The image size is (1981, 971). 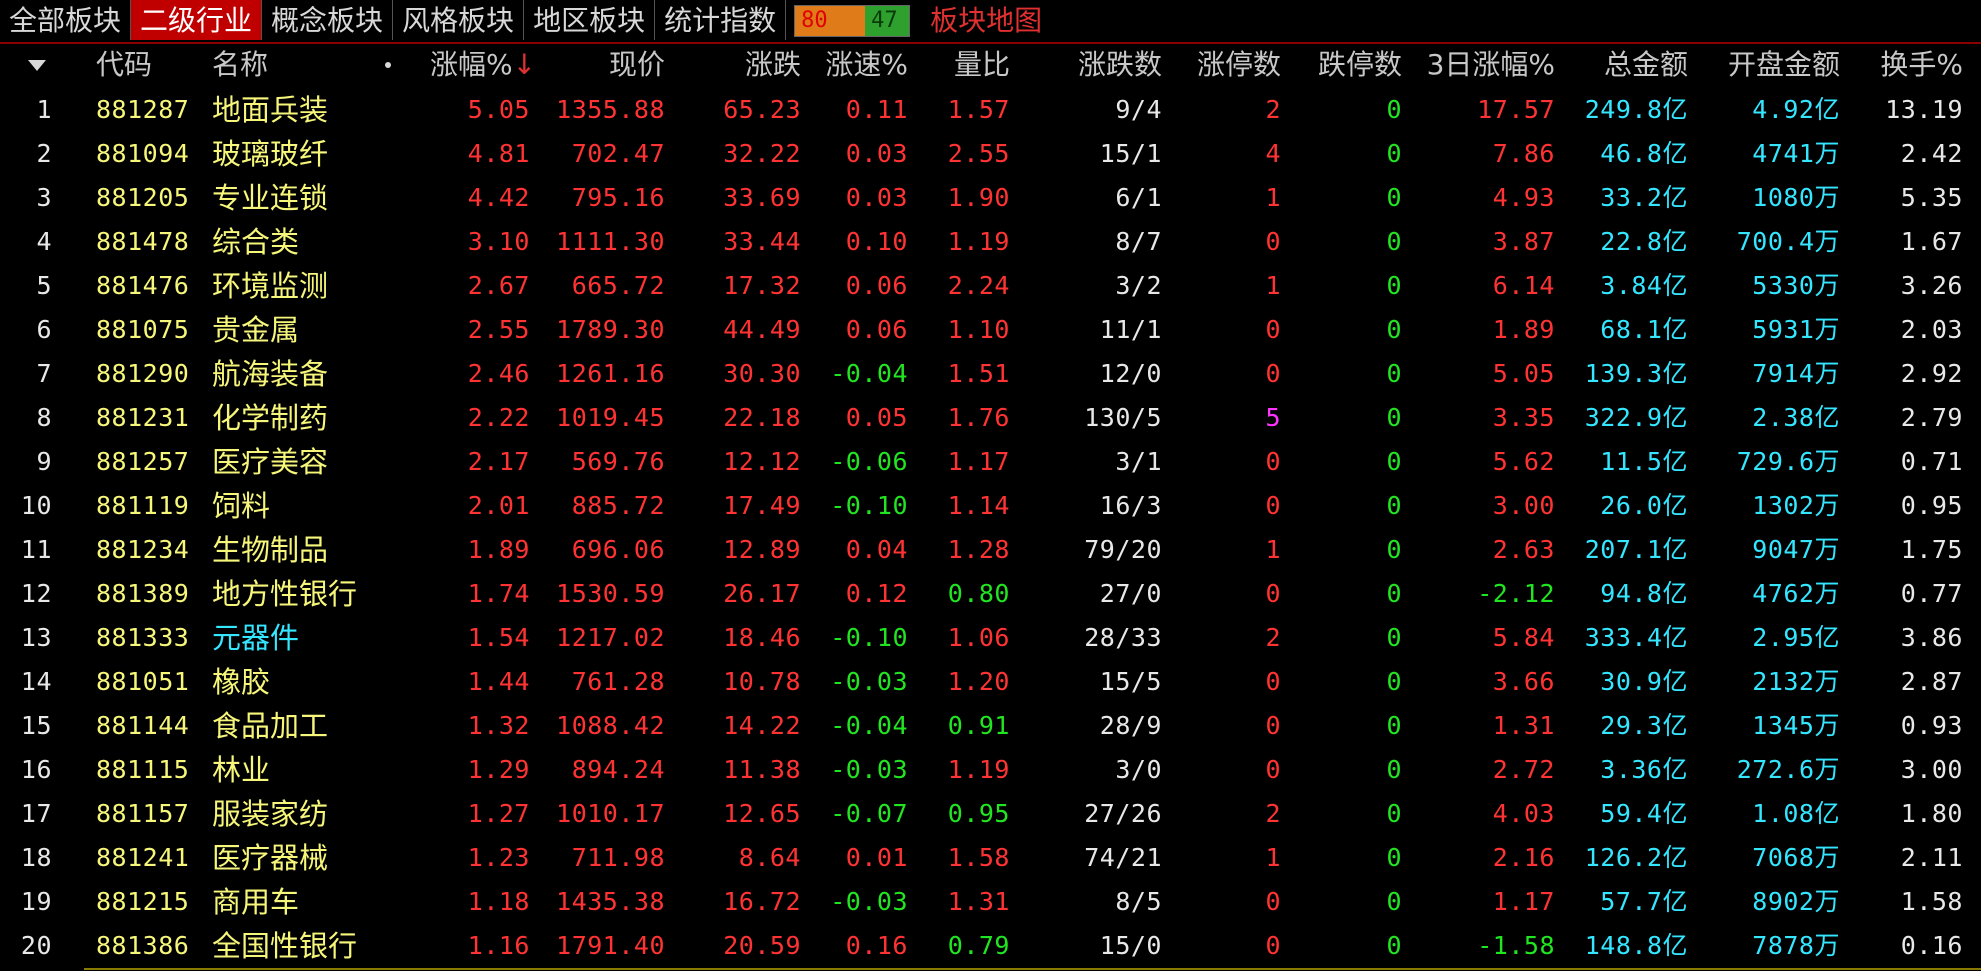 What do you see at coordinates (637, 65) in the screenshot?
I see `col-price: 现价` at bounding box center [637, 65].